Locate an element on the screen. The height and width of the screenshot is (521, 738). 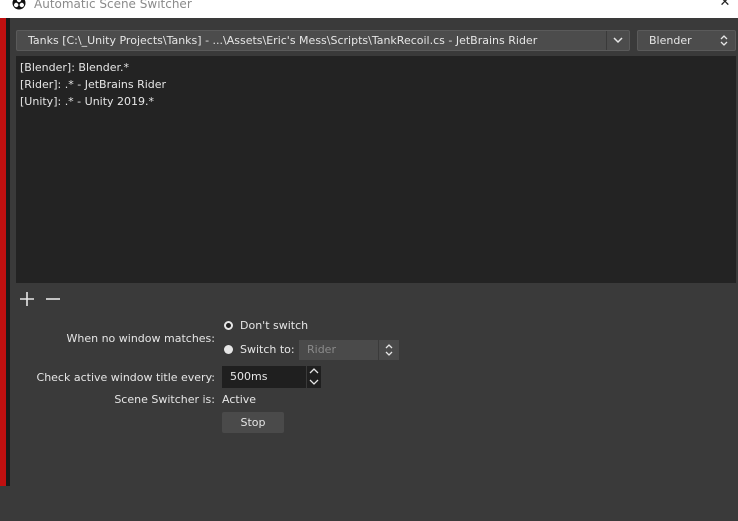
scene-select: Blender is located at coordinates (686, 40).